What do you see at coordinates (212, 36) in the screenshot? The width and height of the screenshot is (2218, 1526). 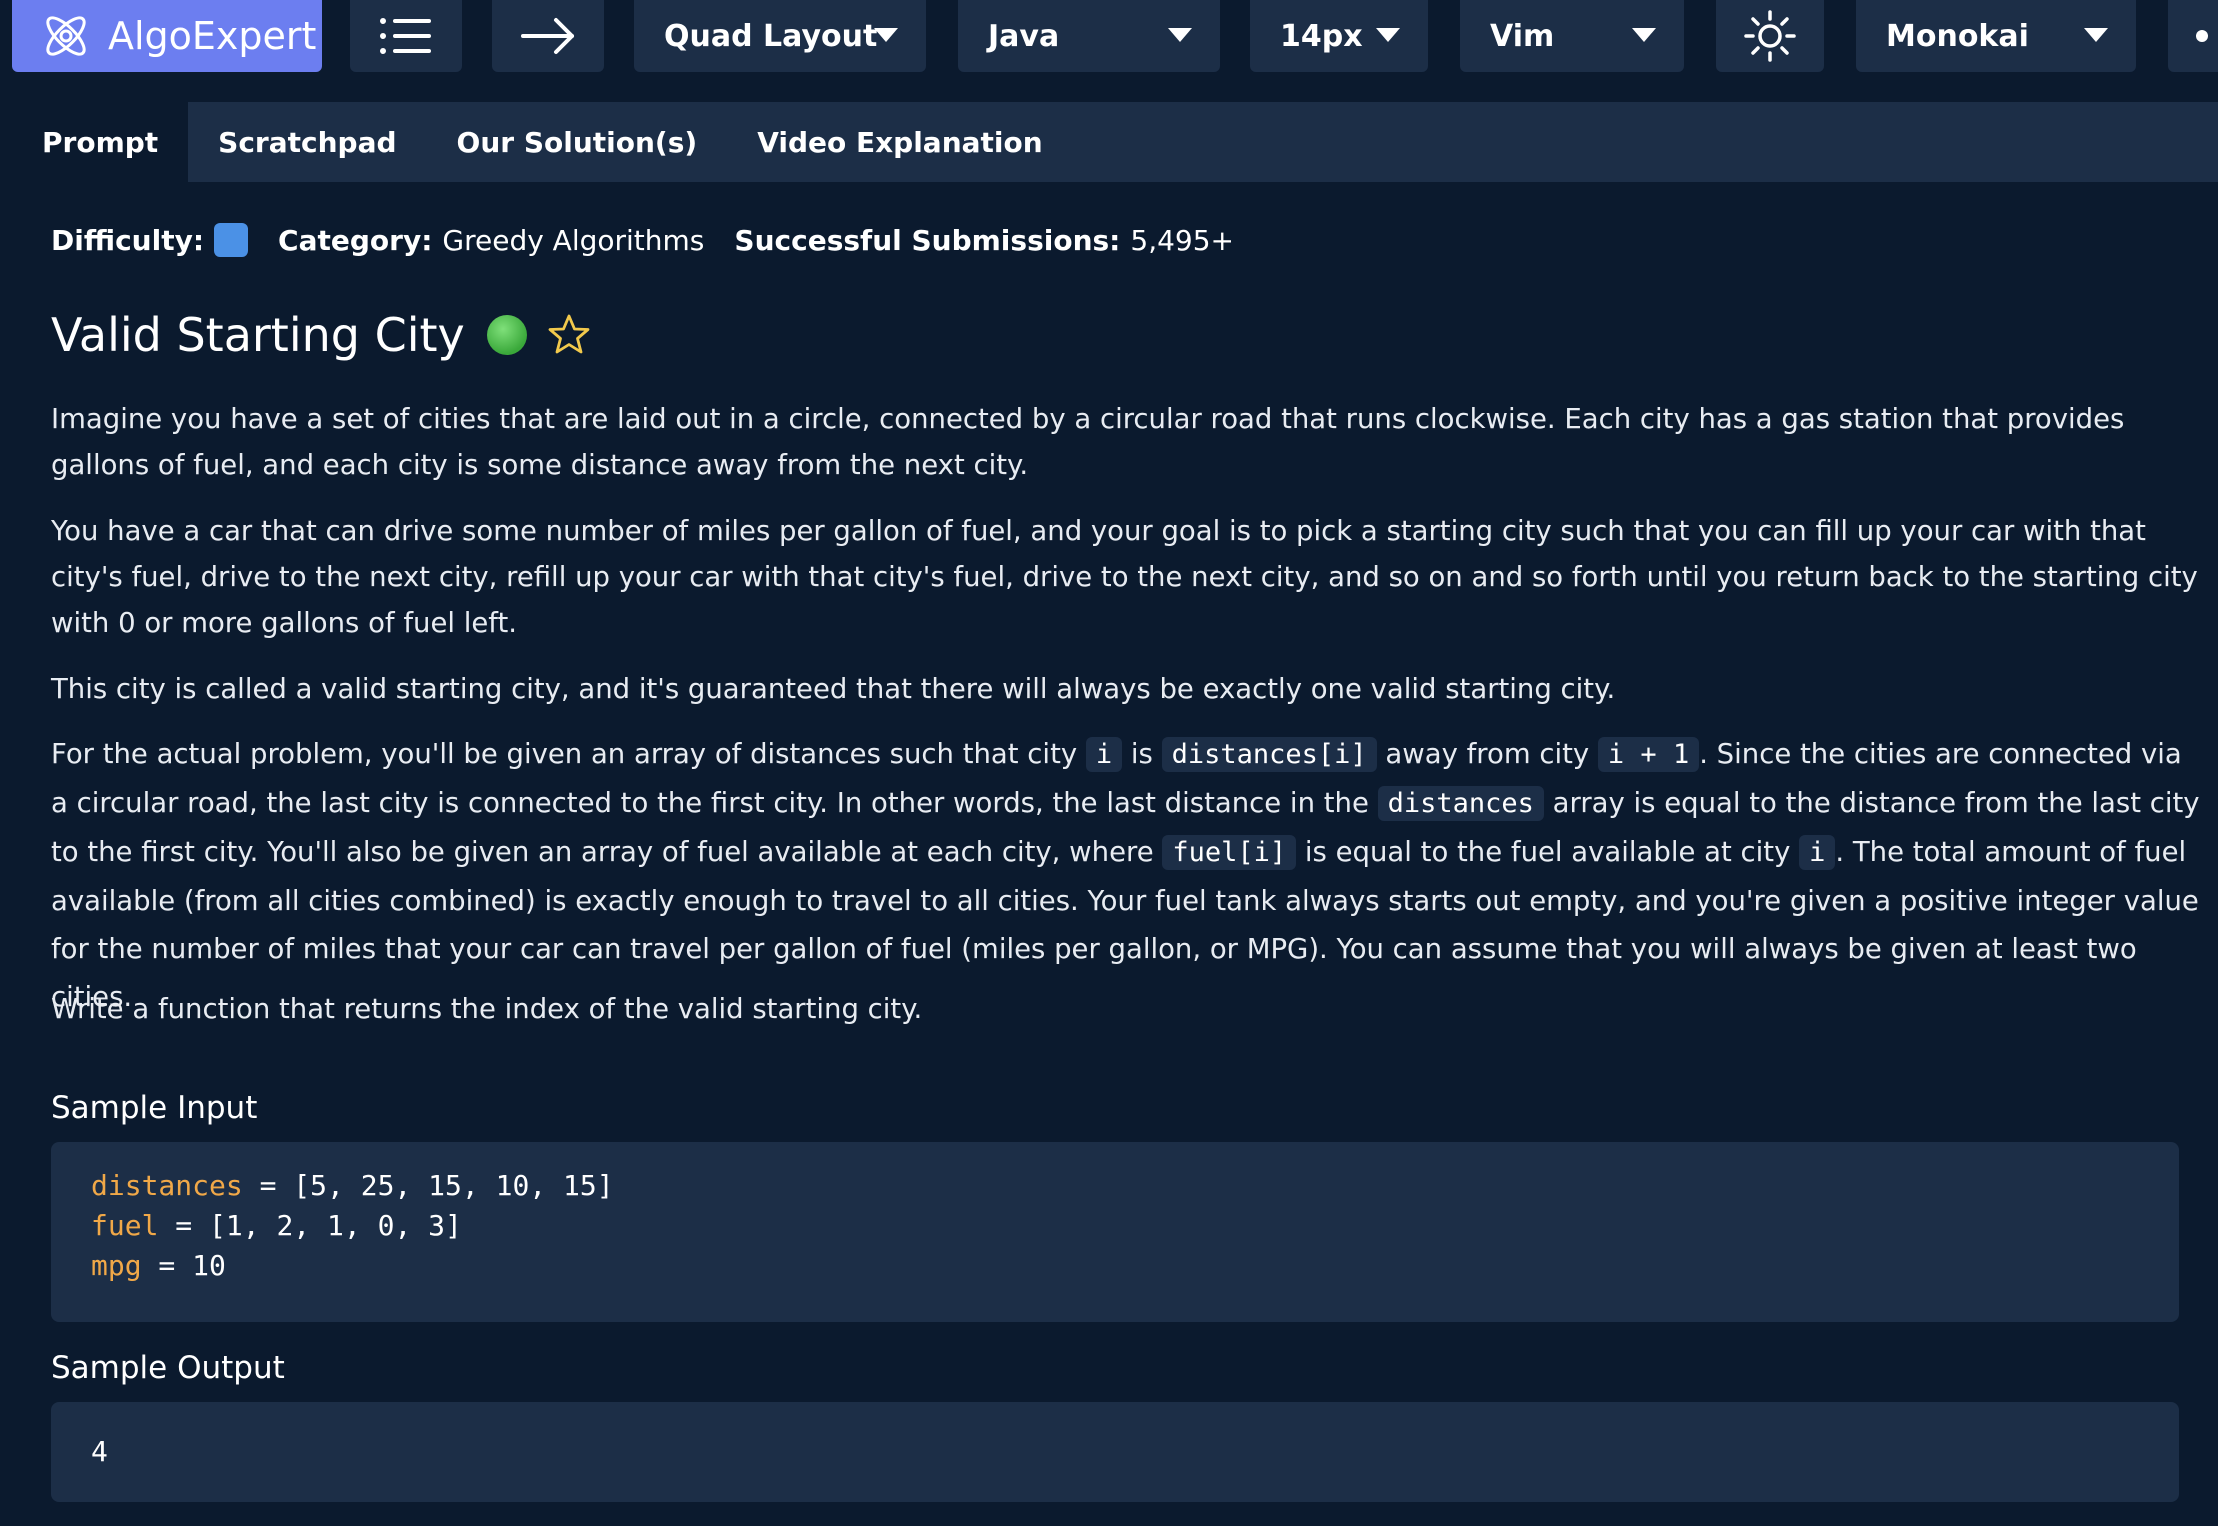 I see `app-name: AlgoExpert` at bounding box center [212, 36].